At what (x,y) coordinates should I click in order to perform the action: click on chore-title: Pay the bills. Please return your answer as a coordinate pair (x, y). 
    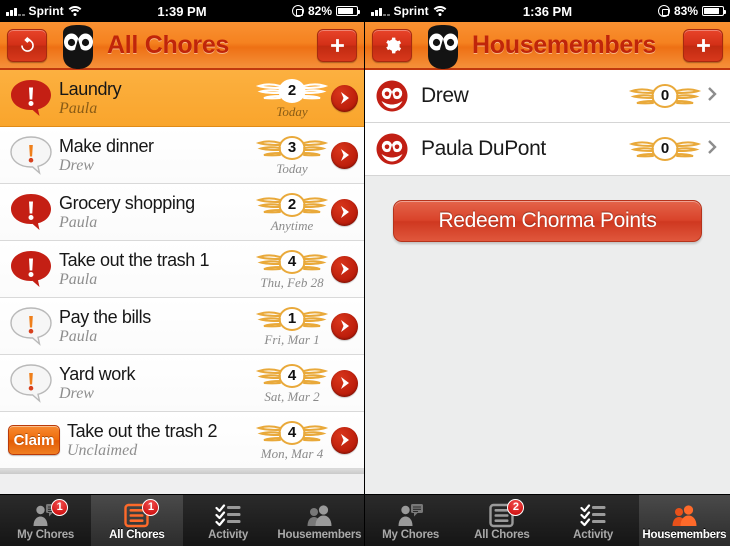
    Looking at the image, I should click on (105, 316).